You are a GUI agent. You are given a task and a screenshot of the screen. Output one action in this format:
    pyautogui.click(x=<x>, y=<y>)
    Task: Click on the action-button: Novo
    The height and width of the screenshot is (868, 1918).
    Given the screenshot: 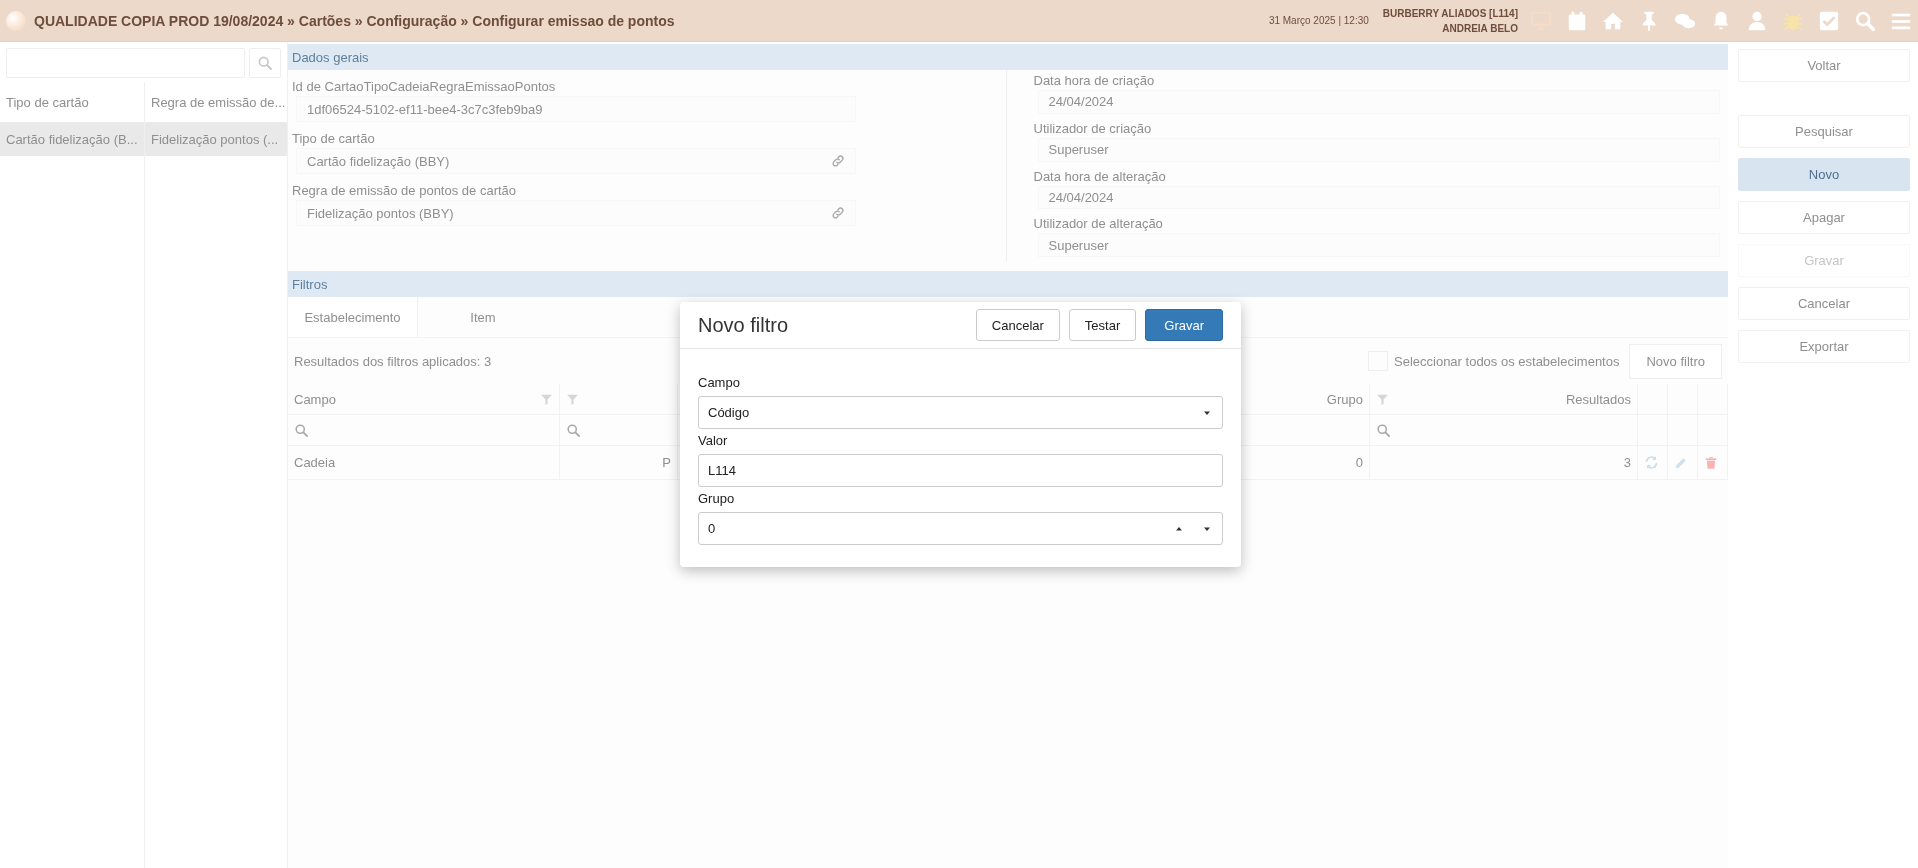 What is the action you would take?
    pyautogui.click(x=1824, y=174)
    